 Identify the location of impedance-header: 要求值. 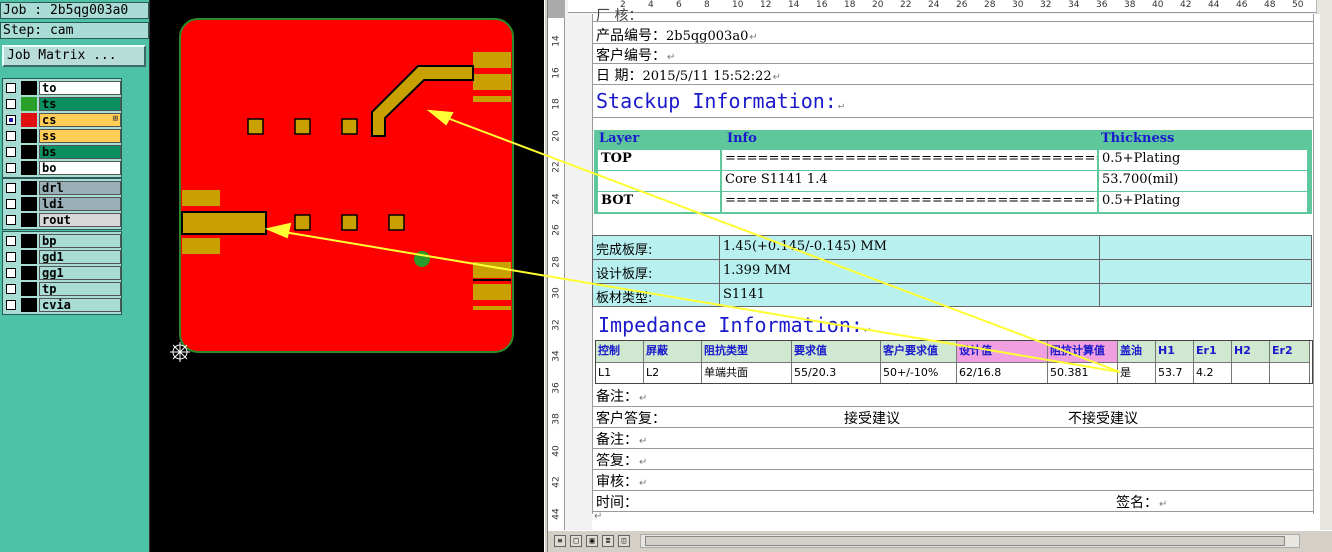
(836, 351).